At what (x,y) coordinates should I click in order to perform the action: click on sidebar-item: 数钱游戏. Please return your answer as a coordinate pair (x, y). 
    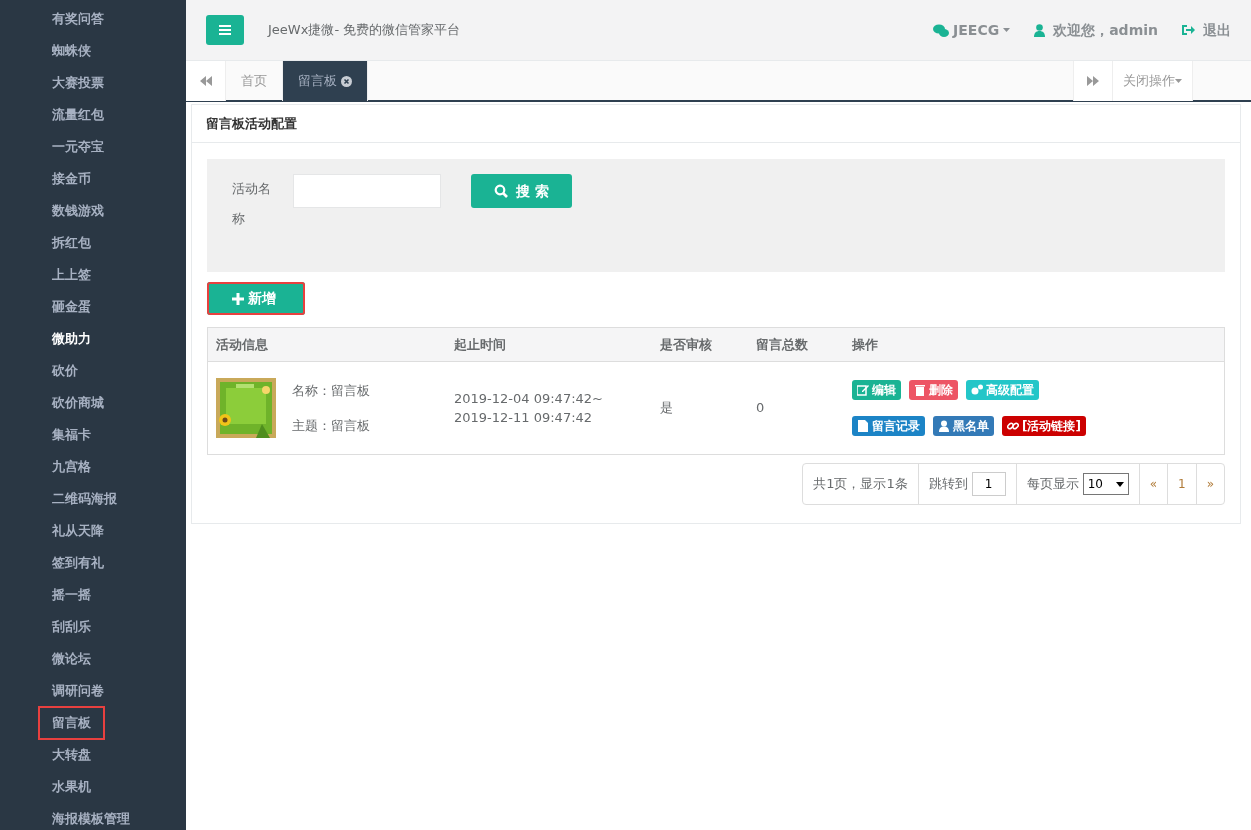
    Looking at the image, I should click on (78, 211).